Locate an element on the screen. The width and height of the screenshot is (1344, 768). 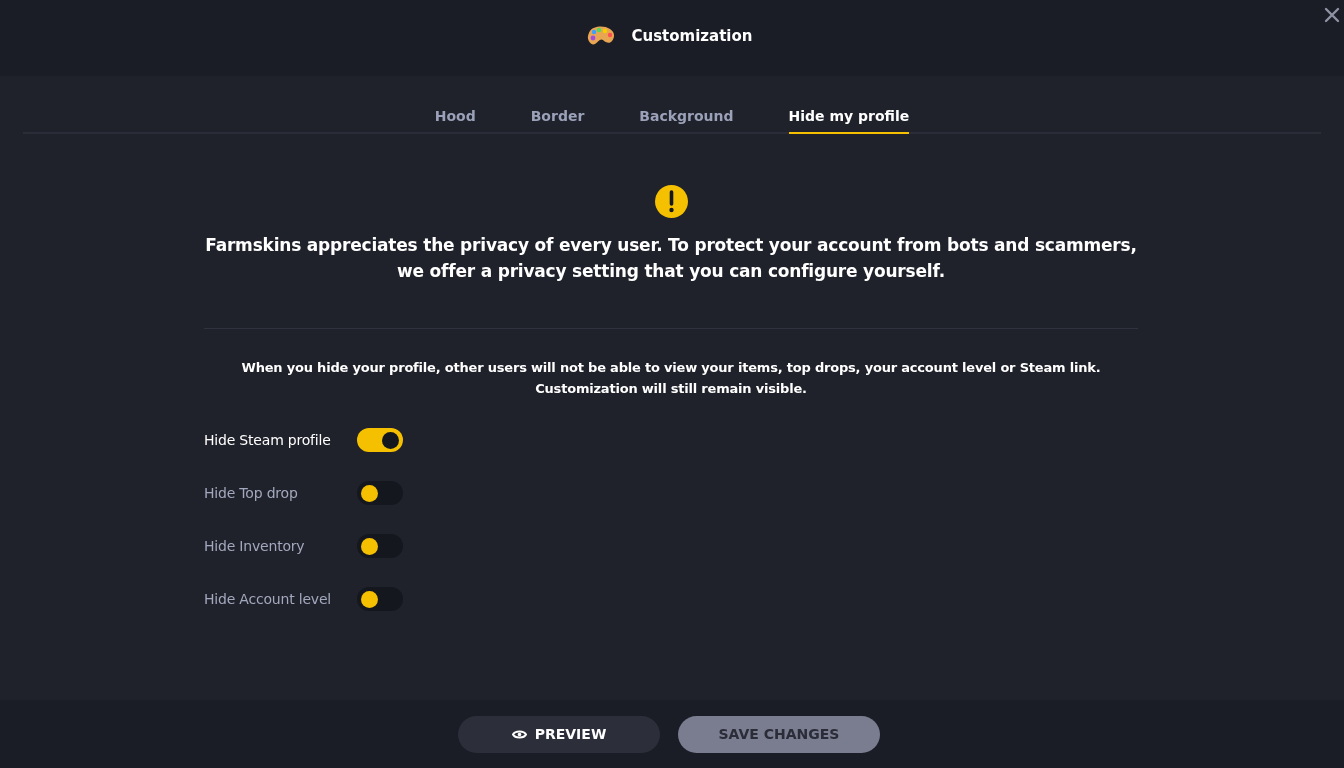
privacy-heading: Farmskins appreciates the privacy of every user. To protect your account from bots and scammers, we offer a privacy setting that you can configure yourself. is located at coordinates (671, 258).